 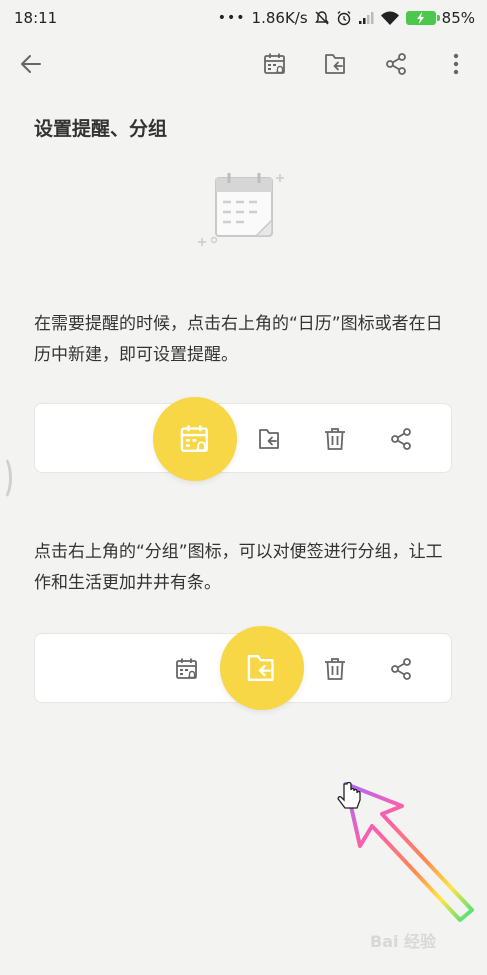 I want to click on status-bar: 18:11 ••• 1.86K/s 85%, so click(x=243, y=18).